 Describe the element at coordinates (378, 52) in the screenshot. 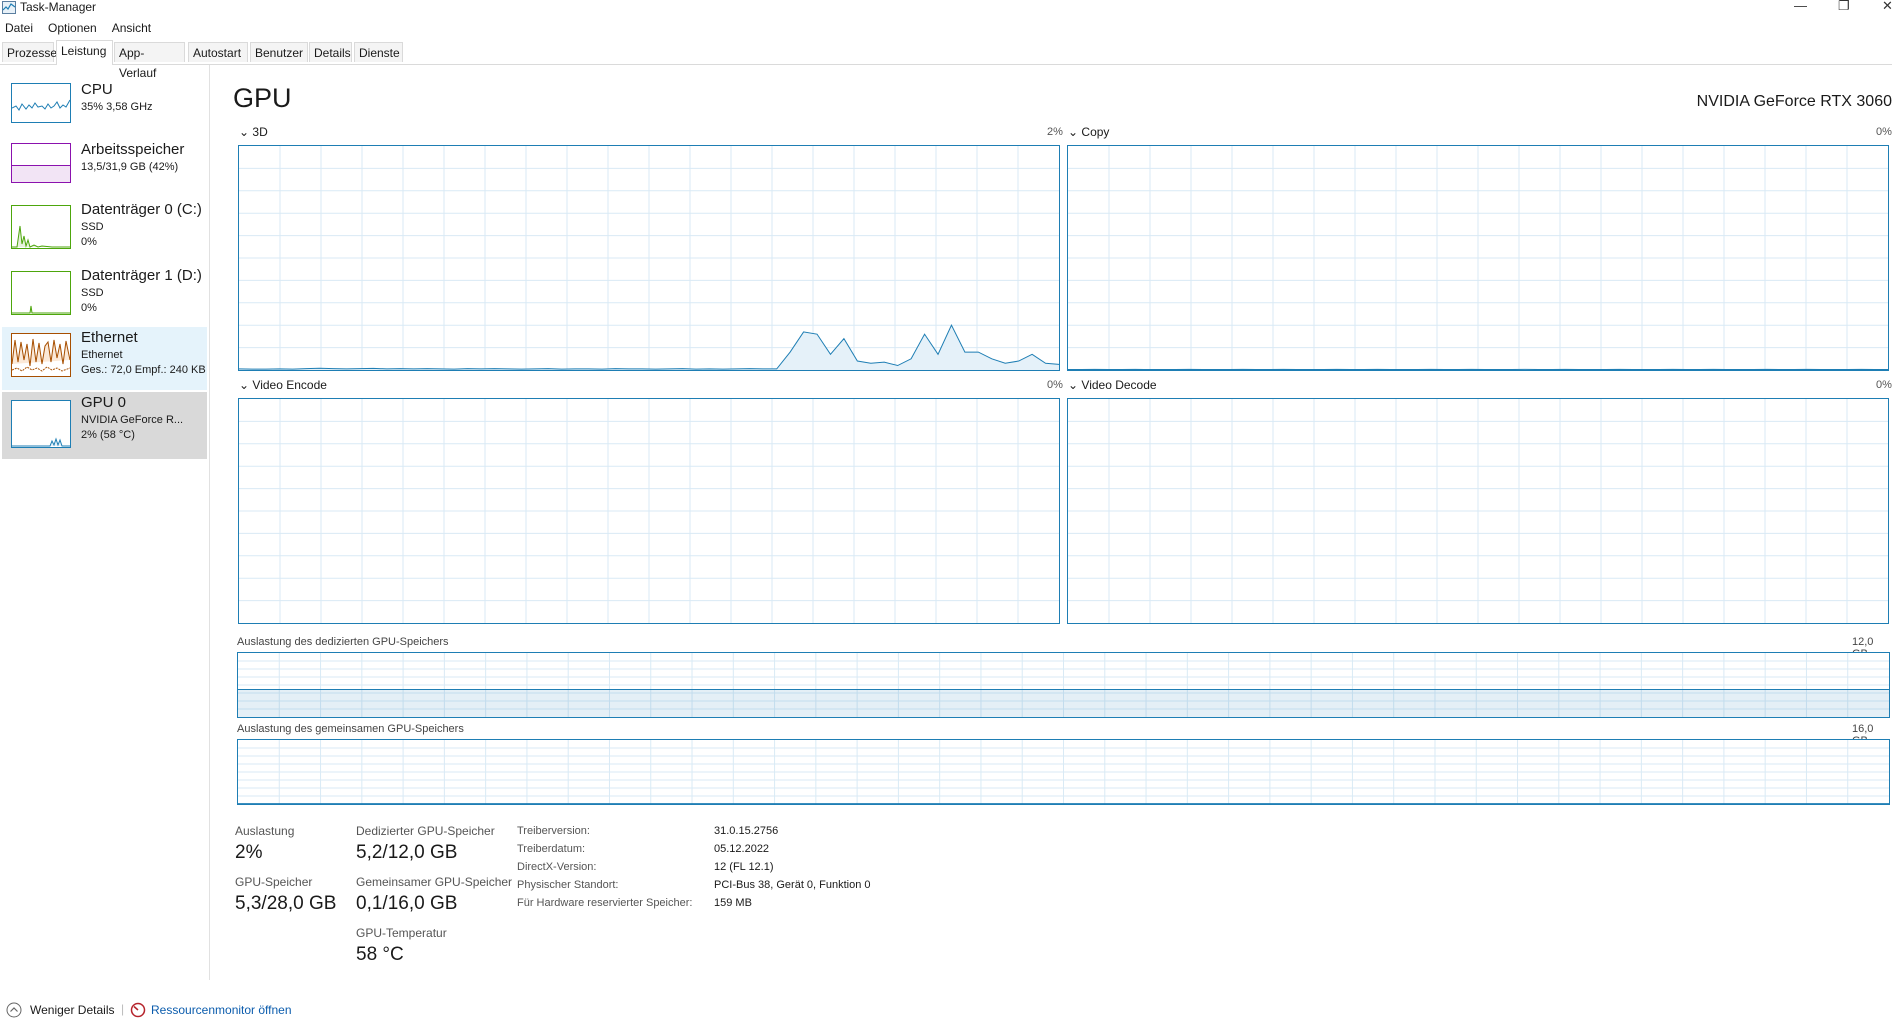

I see `tab-dienste: Dienste` at that location.